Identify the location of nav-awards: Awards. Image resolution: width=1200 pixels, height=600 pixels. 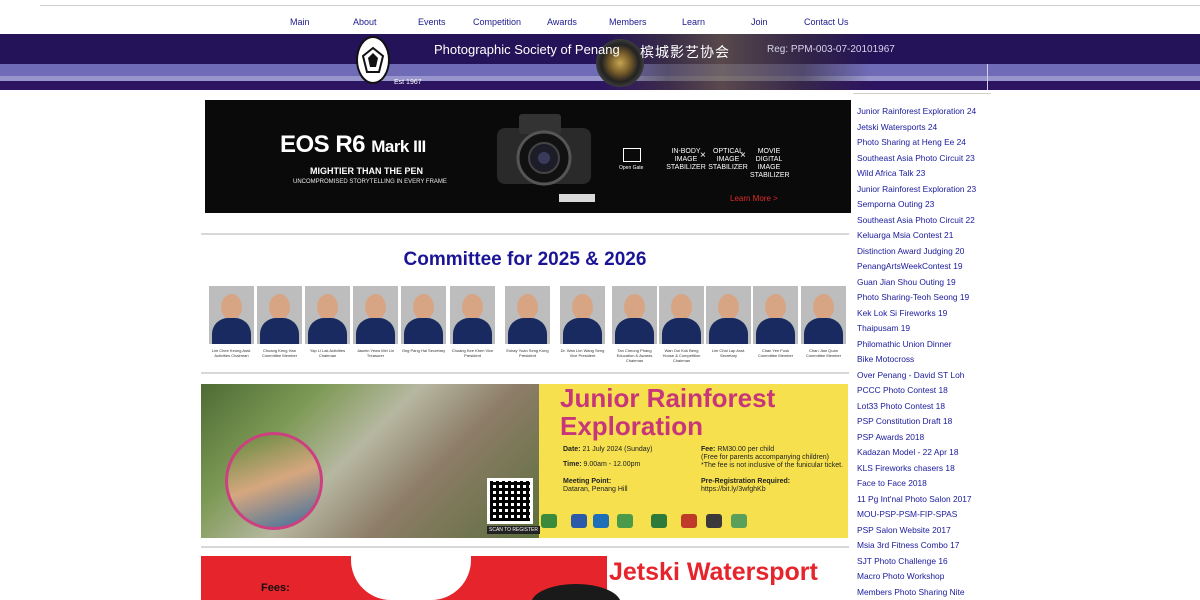
(562, 22).